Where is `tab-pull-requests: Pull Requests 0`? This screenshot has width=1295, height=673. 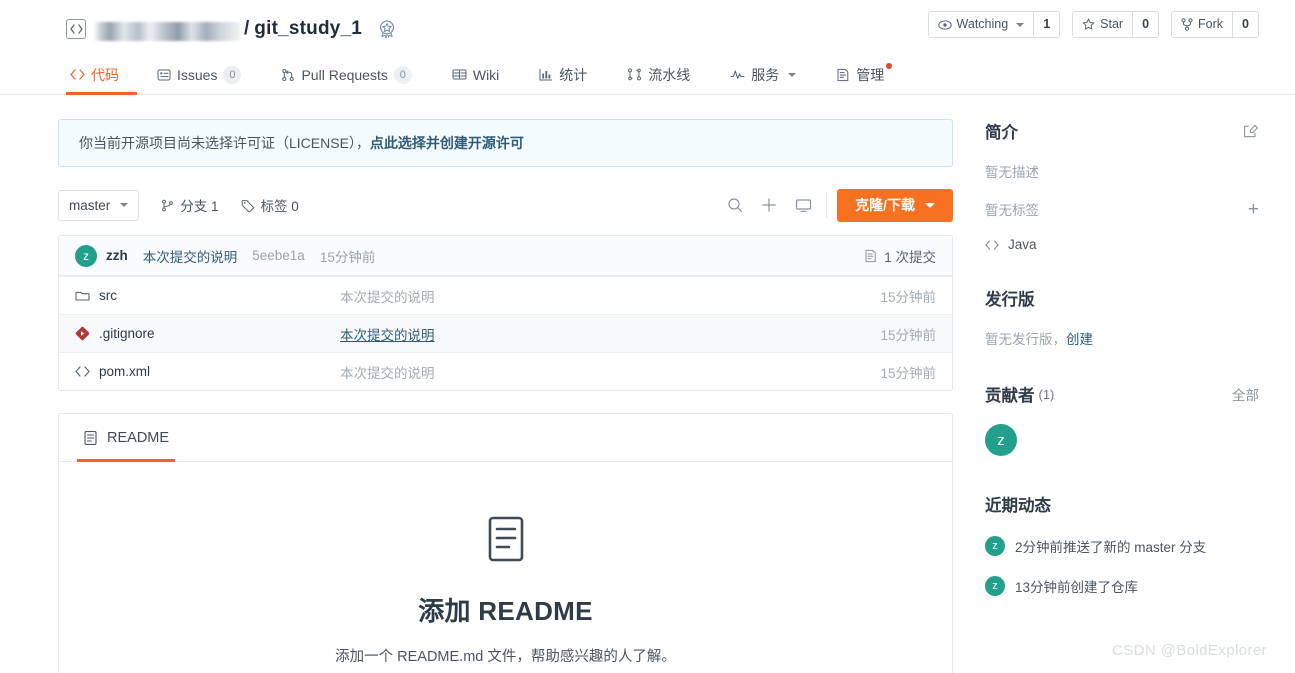 tab-pull-requests: Pull Requests 0 is located at coordinates (346, 74).